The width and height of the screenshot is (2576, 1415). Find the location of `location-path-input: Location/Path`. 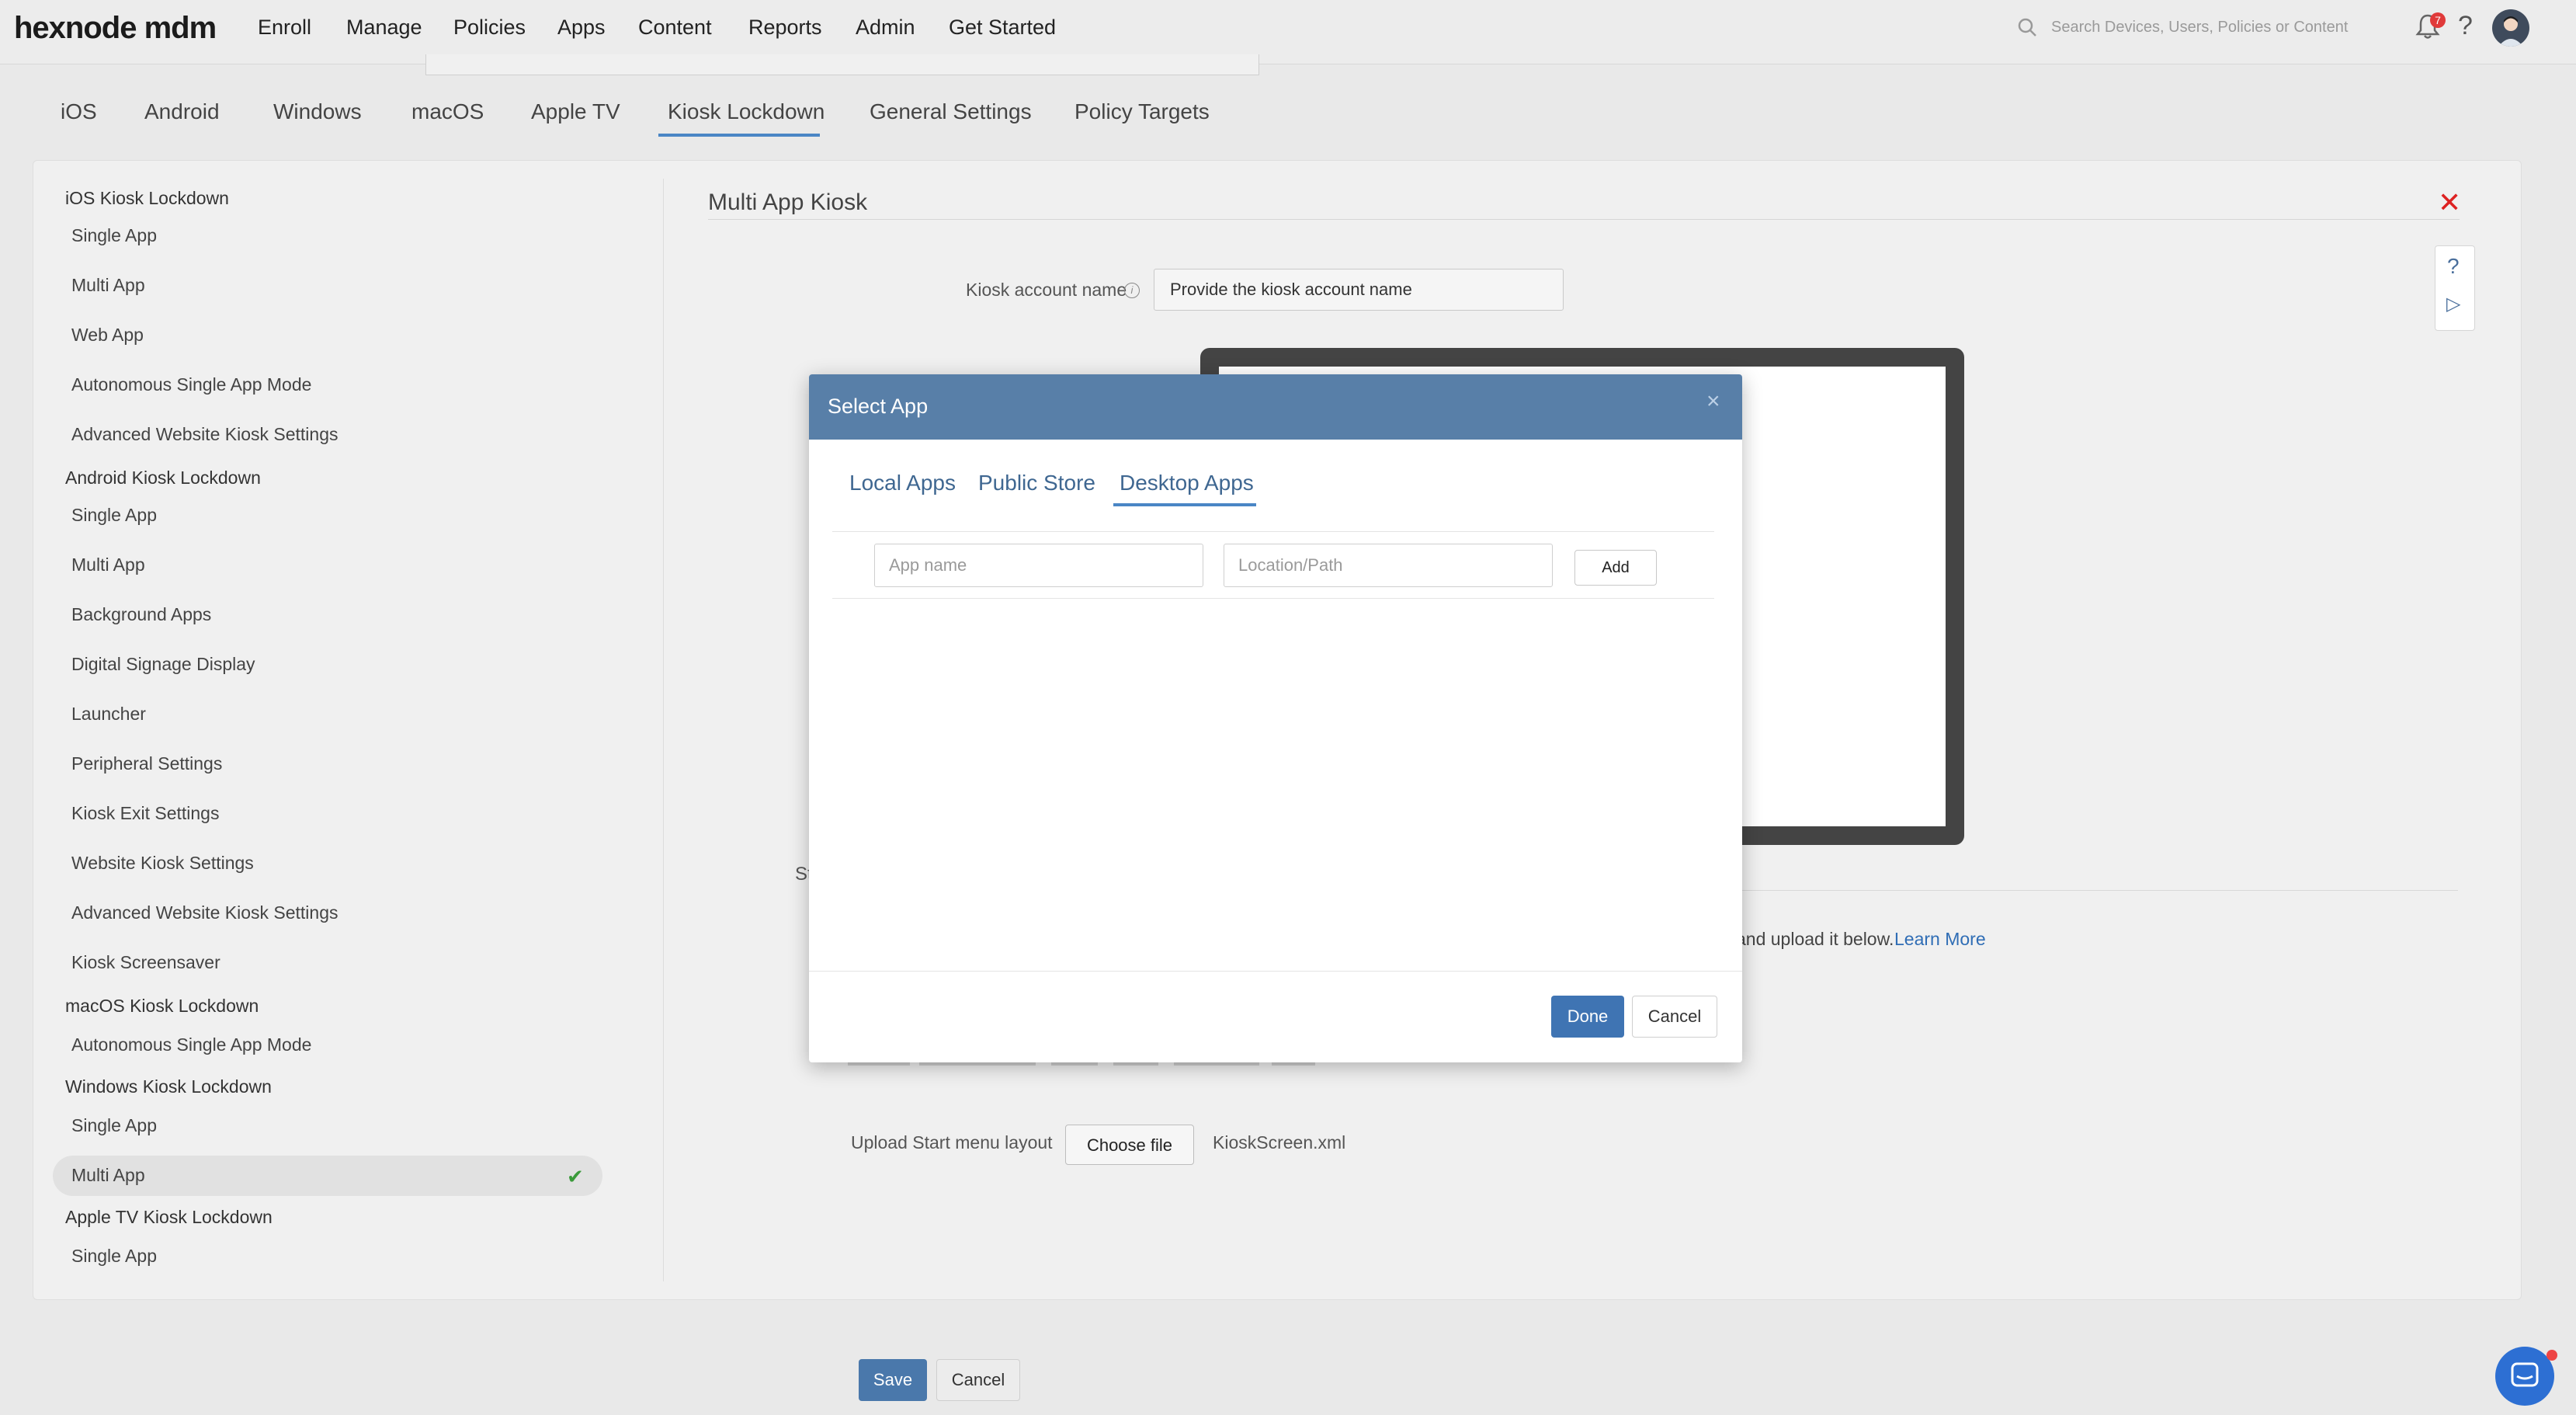

location-path-input: Location/Path is located at coordinates (1388, 565).